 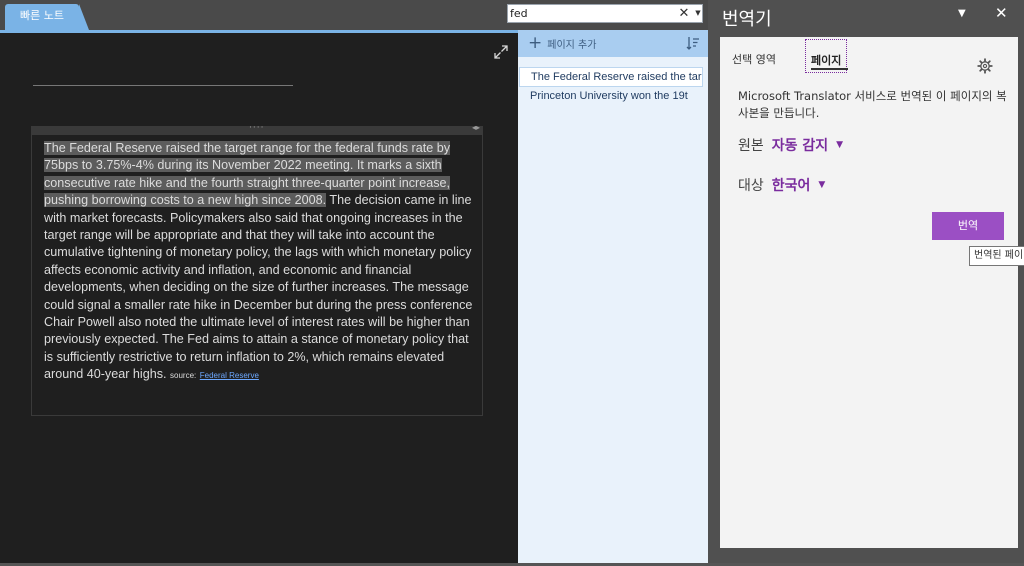 I want to click on page-list-header: + 페이지 추가, so click(x=613, y=43).